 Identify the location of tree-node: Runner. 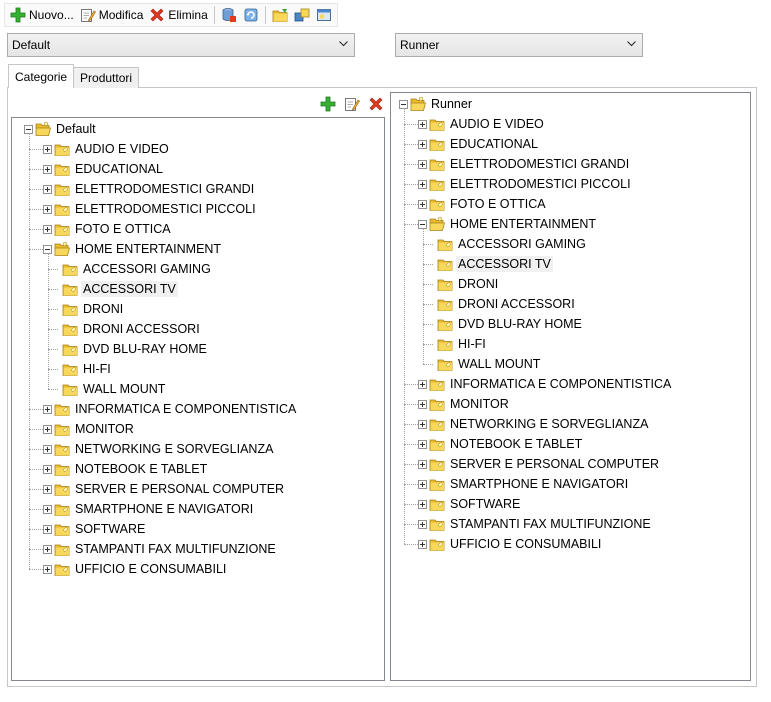
(436, 104).